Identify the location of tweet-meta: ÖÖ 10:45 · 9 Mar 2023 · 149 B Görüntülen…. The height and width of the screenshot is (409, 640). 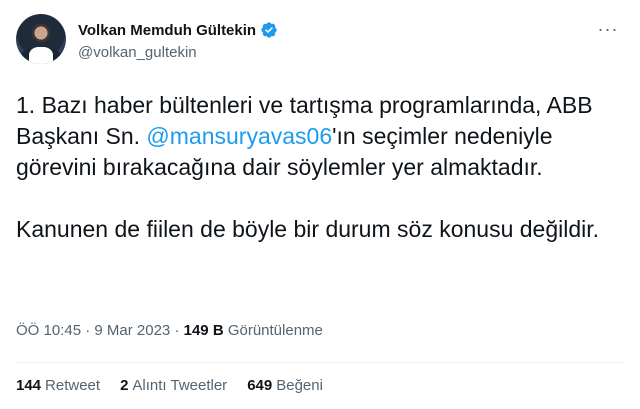
(169, 330).